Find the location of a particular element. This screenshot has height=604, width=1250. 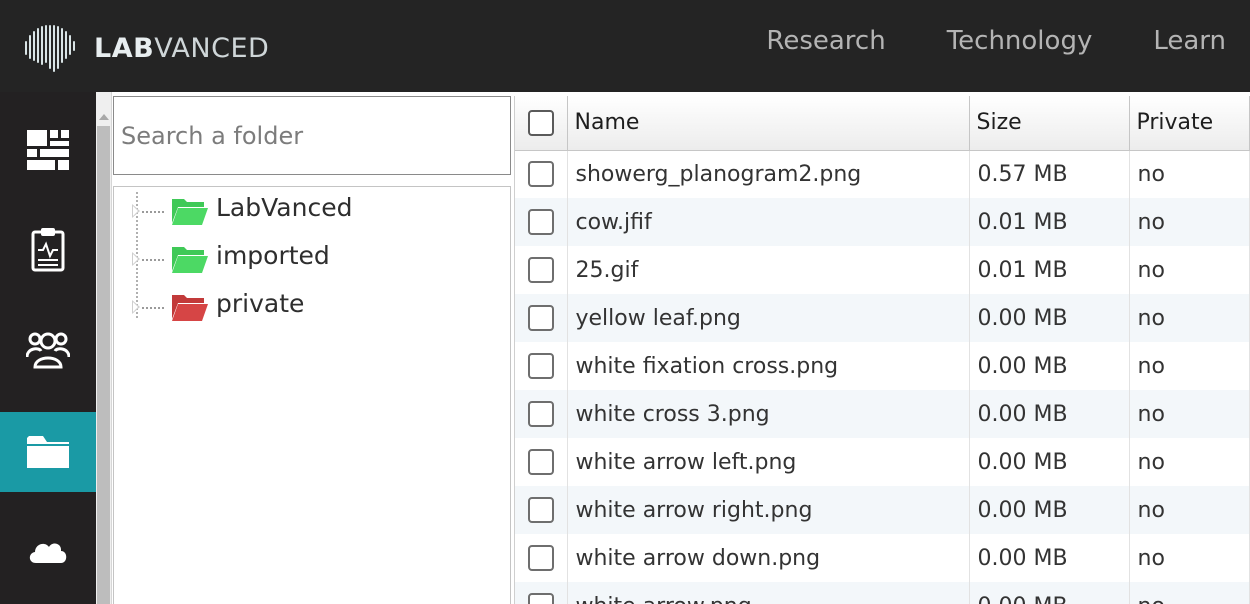

folder-open-red-icon is located at coordinates (190, 308).